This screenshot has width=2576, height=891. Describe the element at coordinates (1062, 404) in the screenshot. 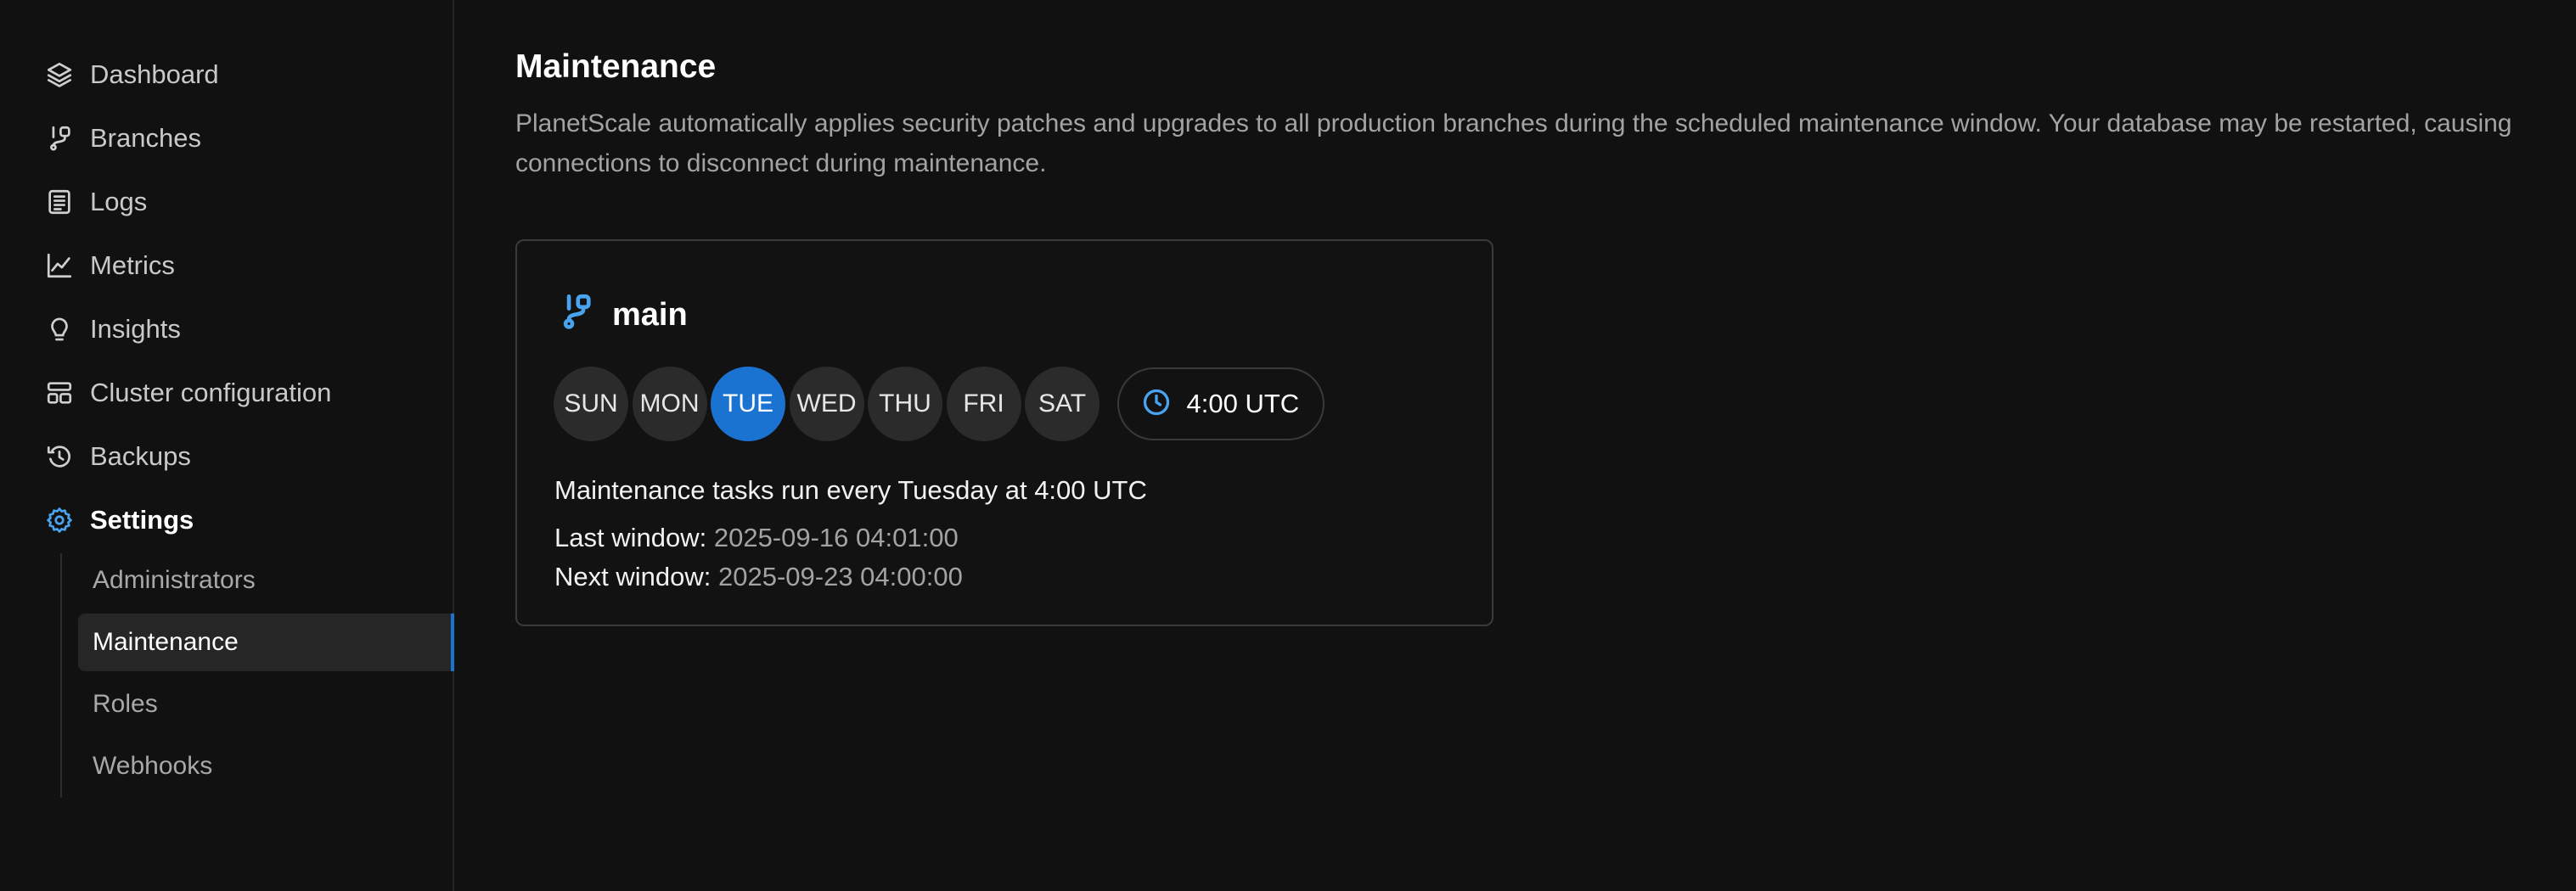

I see `day-sat-button: SAT` at that location.